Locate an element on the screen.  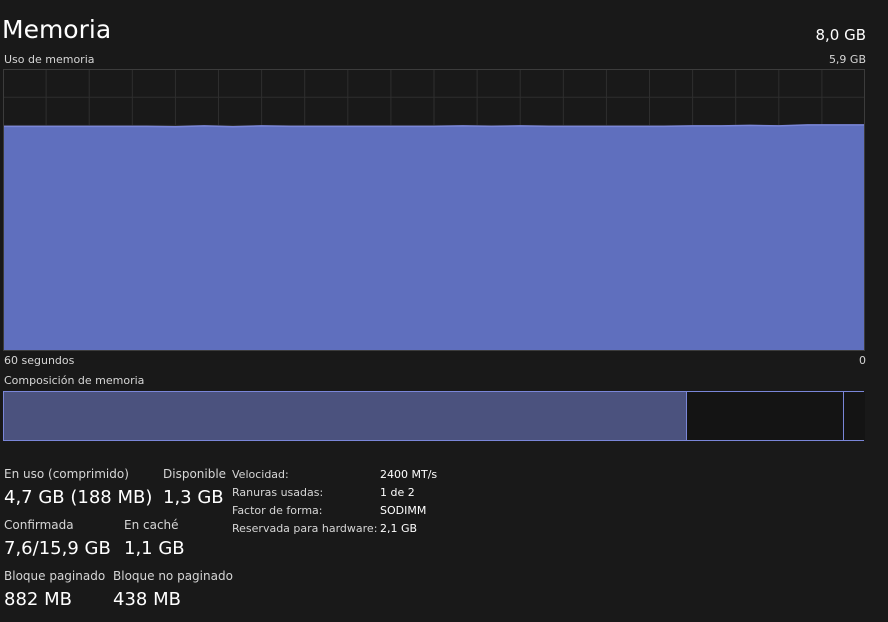
in-use-label: En uso (comprimido) is located at coordinates (66, 474).